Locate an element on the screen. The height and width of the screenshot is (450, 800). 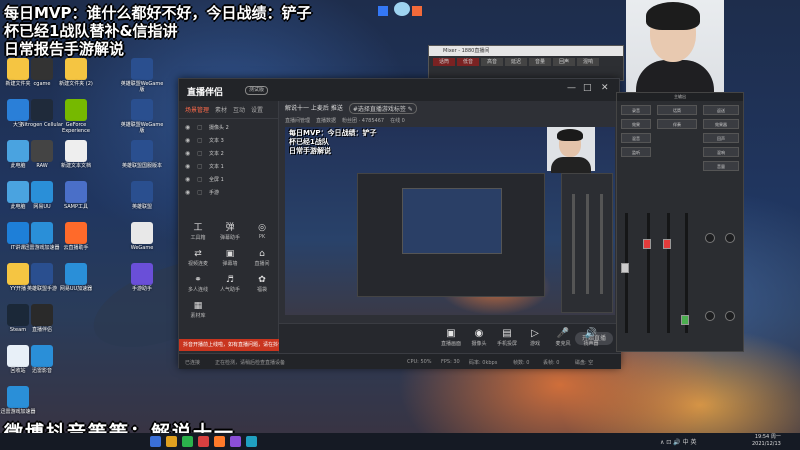
system-tray: ∧ ⊡ 🔊 中 英 is located at coordinates (678, 441).